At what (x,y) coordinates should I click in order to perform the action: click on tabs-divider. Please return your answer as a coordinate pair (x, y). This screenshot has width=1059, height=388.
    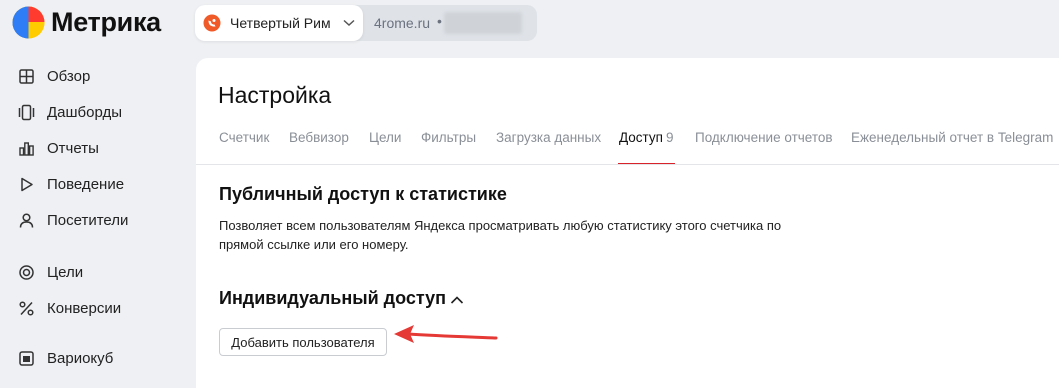
    Looking at the image, I should click on (627, 164).